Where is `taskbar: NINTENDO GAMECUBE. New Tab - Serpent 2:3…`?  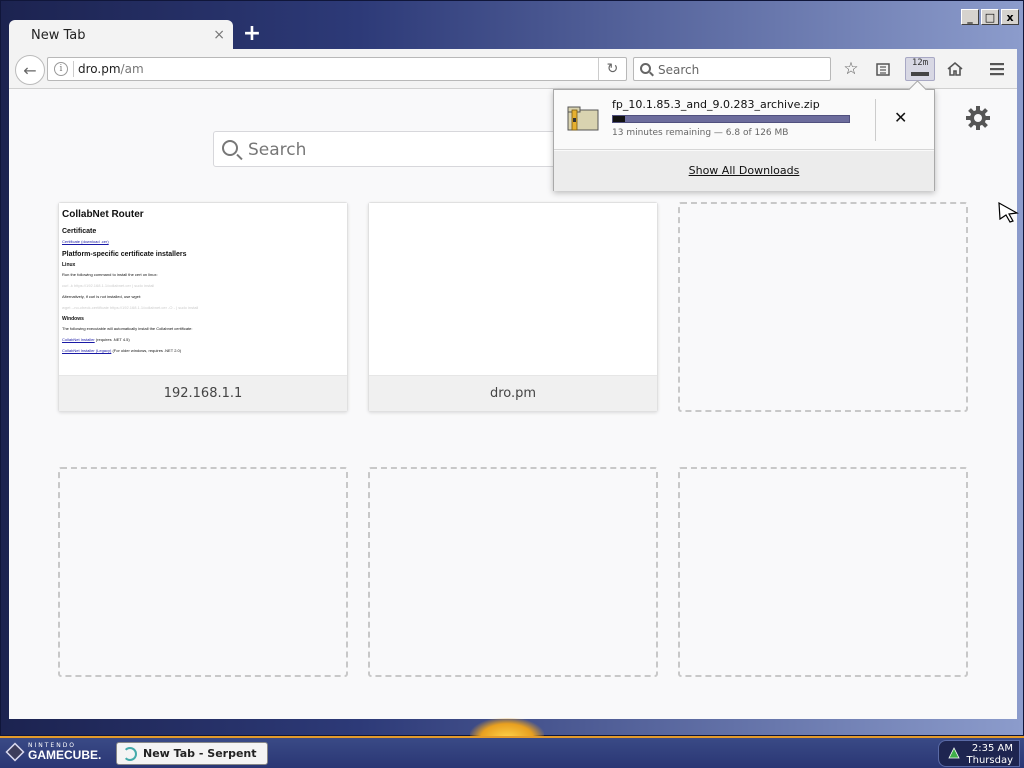 taskbar: NINTENDO GAMECUBE. New Tab - Serpent 2:3… is located at coordinates (512, 752).